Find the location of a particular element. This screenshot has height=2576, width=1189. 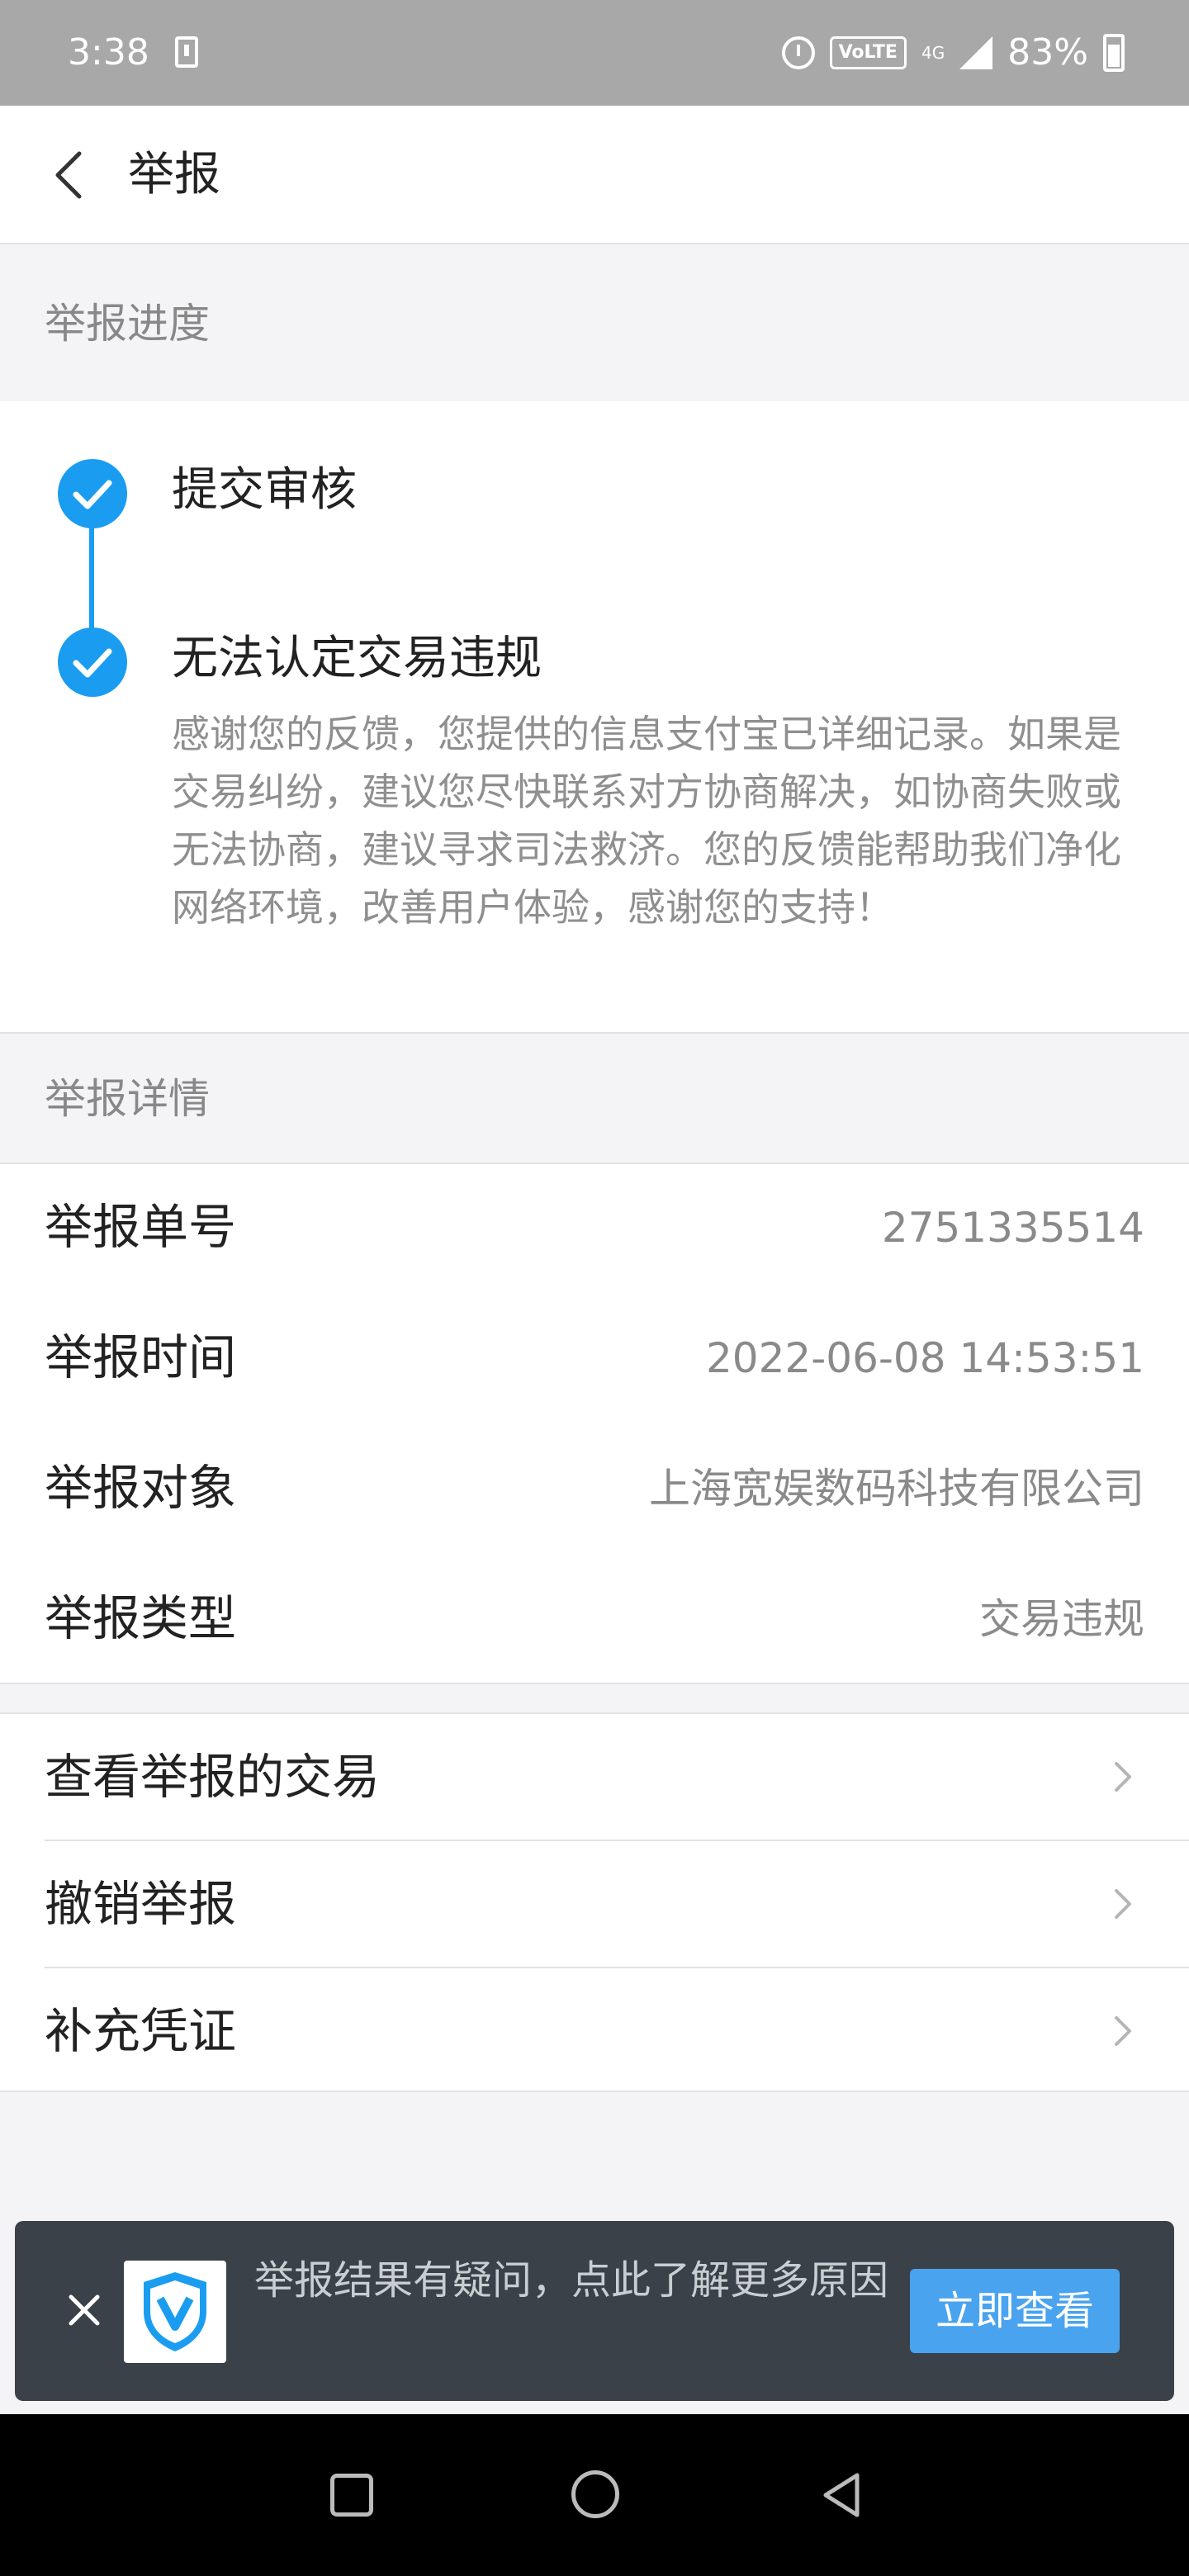

battery-icon is located at coordinates (1114, 53).